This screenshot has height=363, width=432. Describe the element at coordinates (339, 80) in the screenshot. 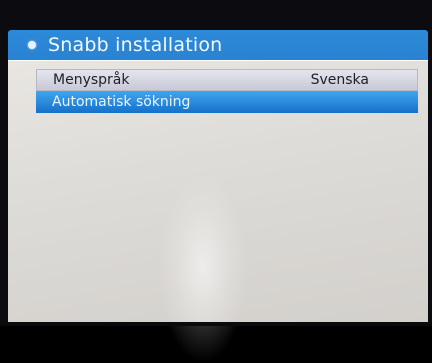

I see `menu-item-value: Svenska` at that location.